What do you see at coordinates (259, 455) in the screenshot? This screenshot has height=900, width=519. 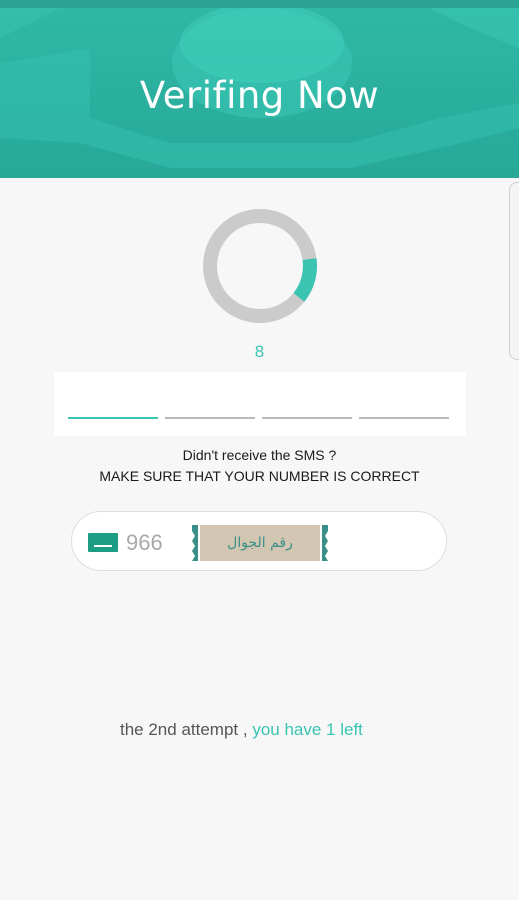 I see `sms-not-received-text: Didn't receive the SMS ?` at bounding box center [259, 455].